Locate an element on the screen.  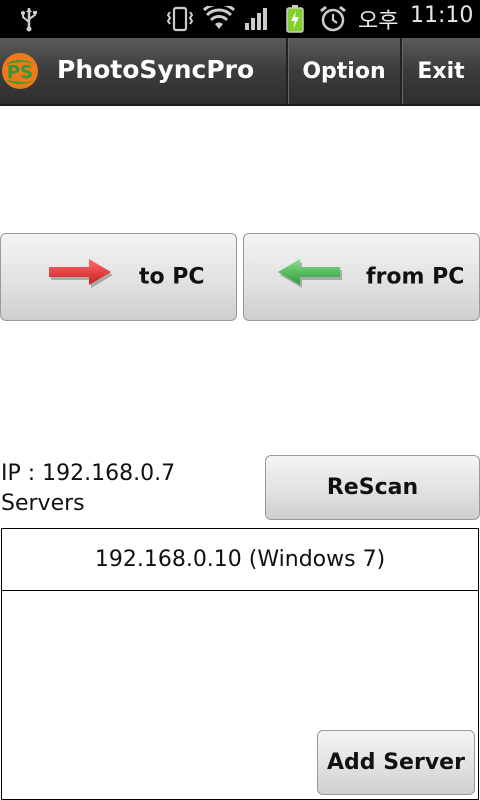
vibrate-icon is located at coordinates (180, 19).